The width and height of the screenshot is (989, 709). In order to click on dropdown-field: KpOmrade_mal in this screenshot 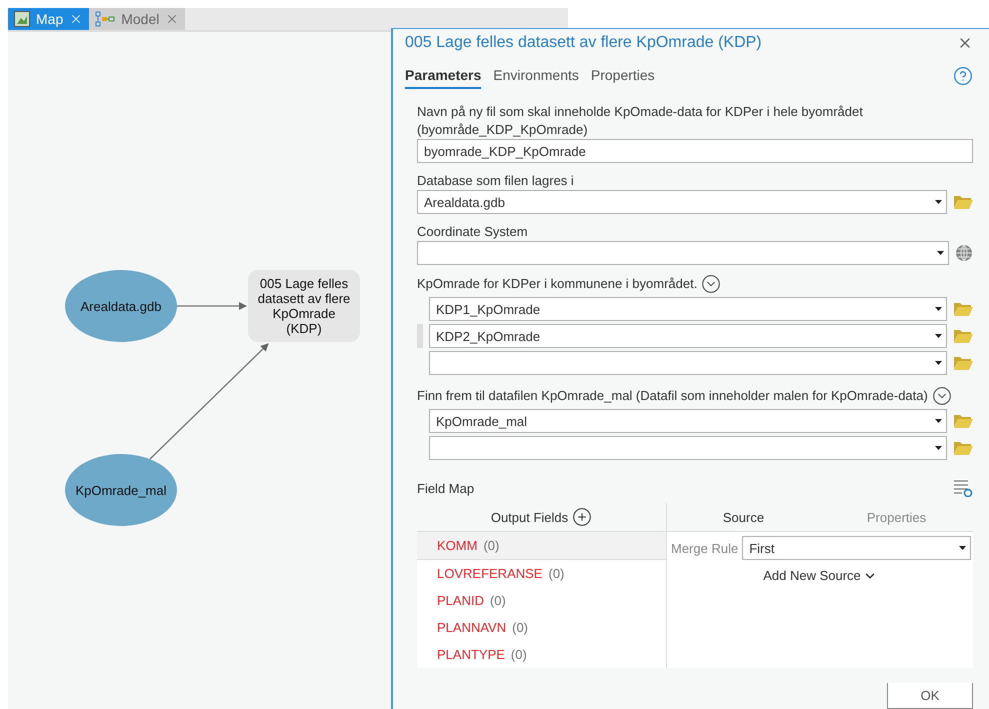, I will do `click(688, 421)`.